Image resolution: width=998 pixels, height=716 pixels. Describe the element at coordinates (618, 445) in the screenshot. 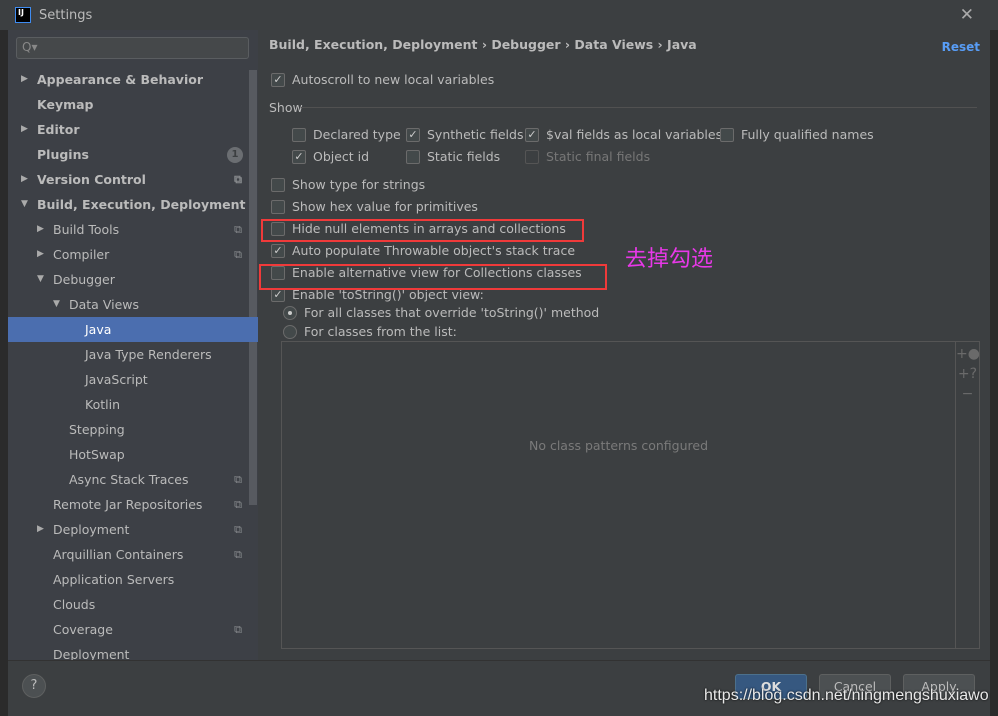

I see `empty-list-text: No class patterns configured` at that location.